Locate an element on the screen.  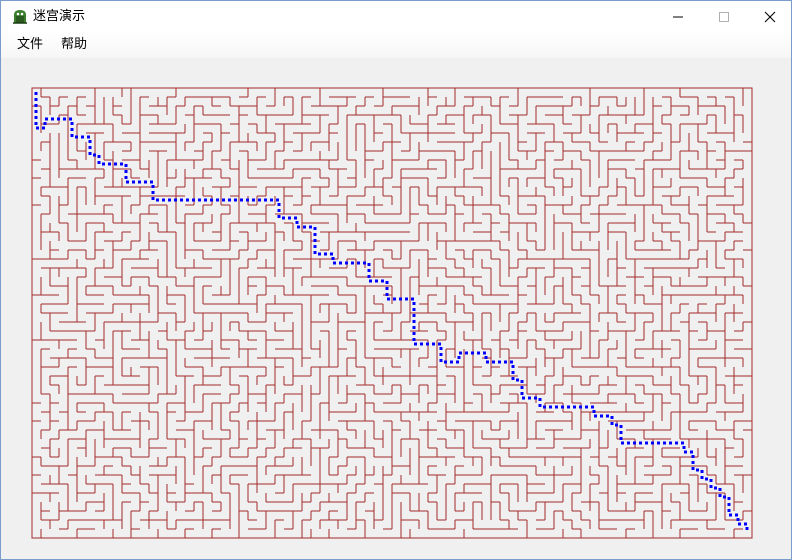
close-button is located at coordinates (769, 16).